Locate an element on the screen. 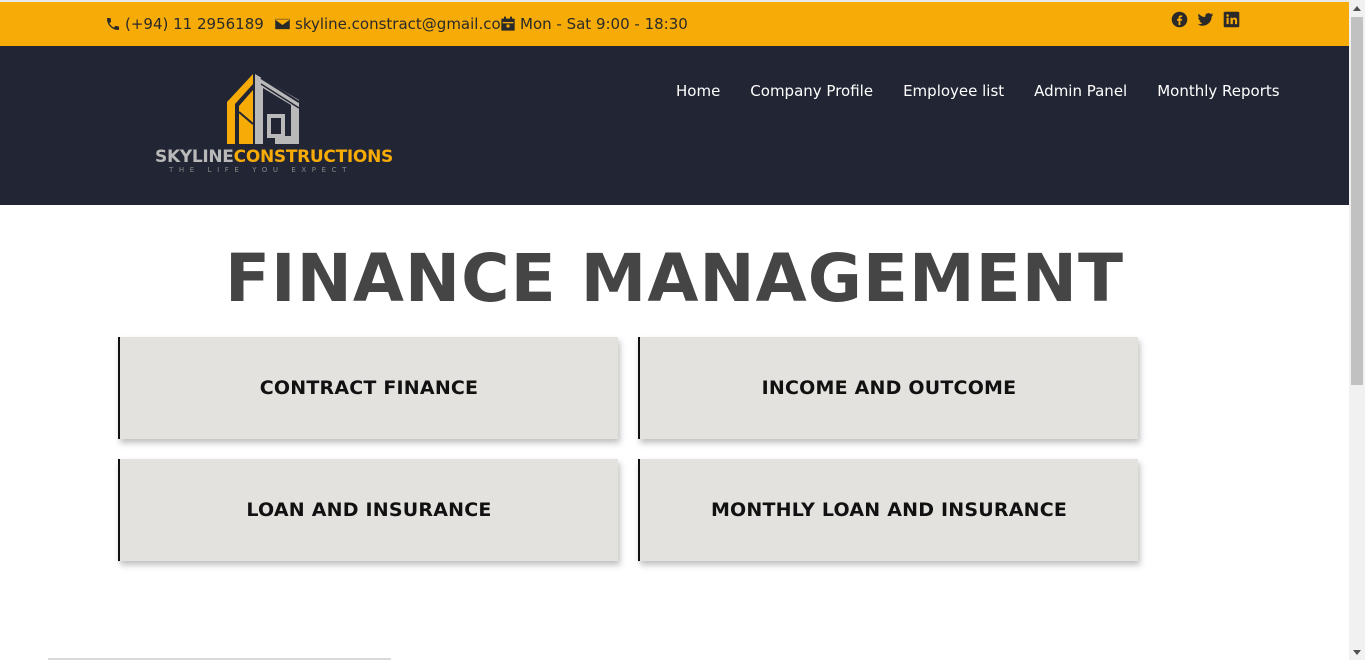 This screenshot has height=660, width=1365. facebook-icon is located at coordinates (1179, 19).